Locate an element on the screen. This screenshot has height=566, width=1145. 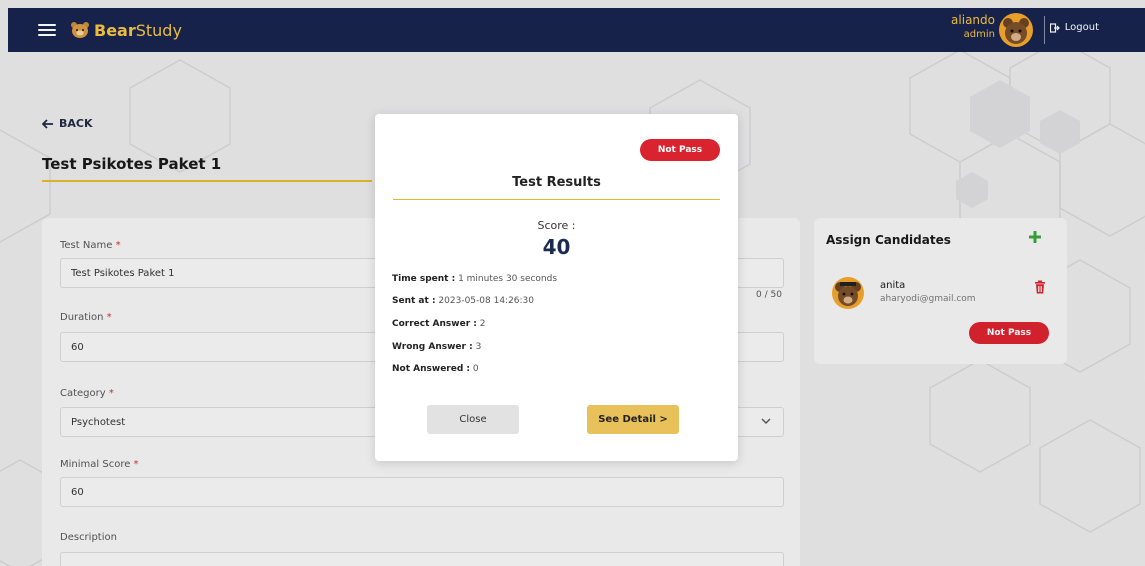
correct-answer-row: Correct Answer : 2 is located at coordinates (439, 324).